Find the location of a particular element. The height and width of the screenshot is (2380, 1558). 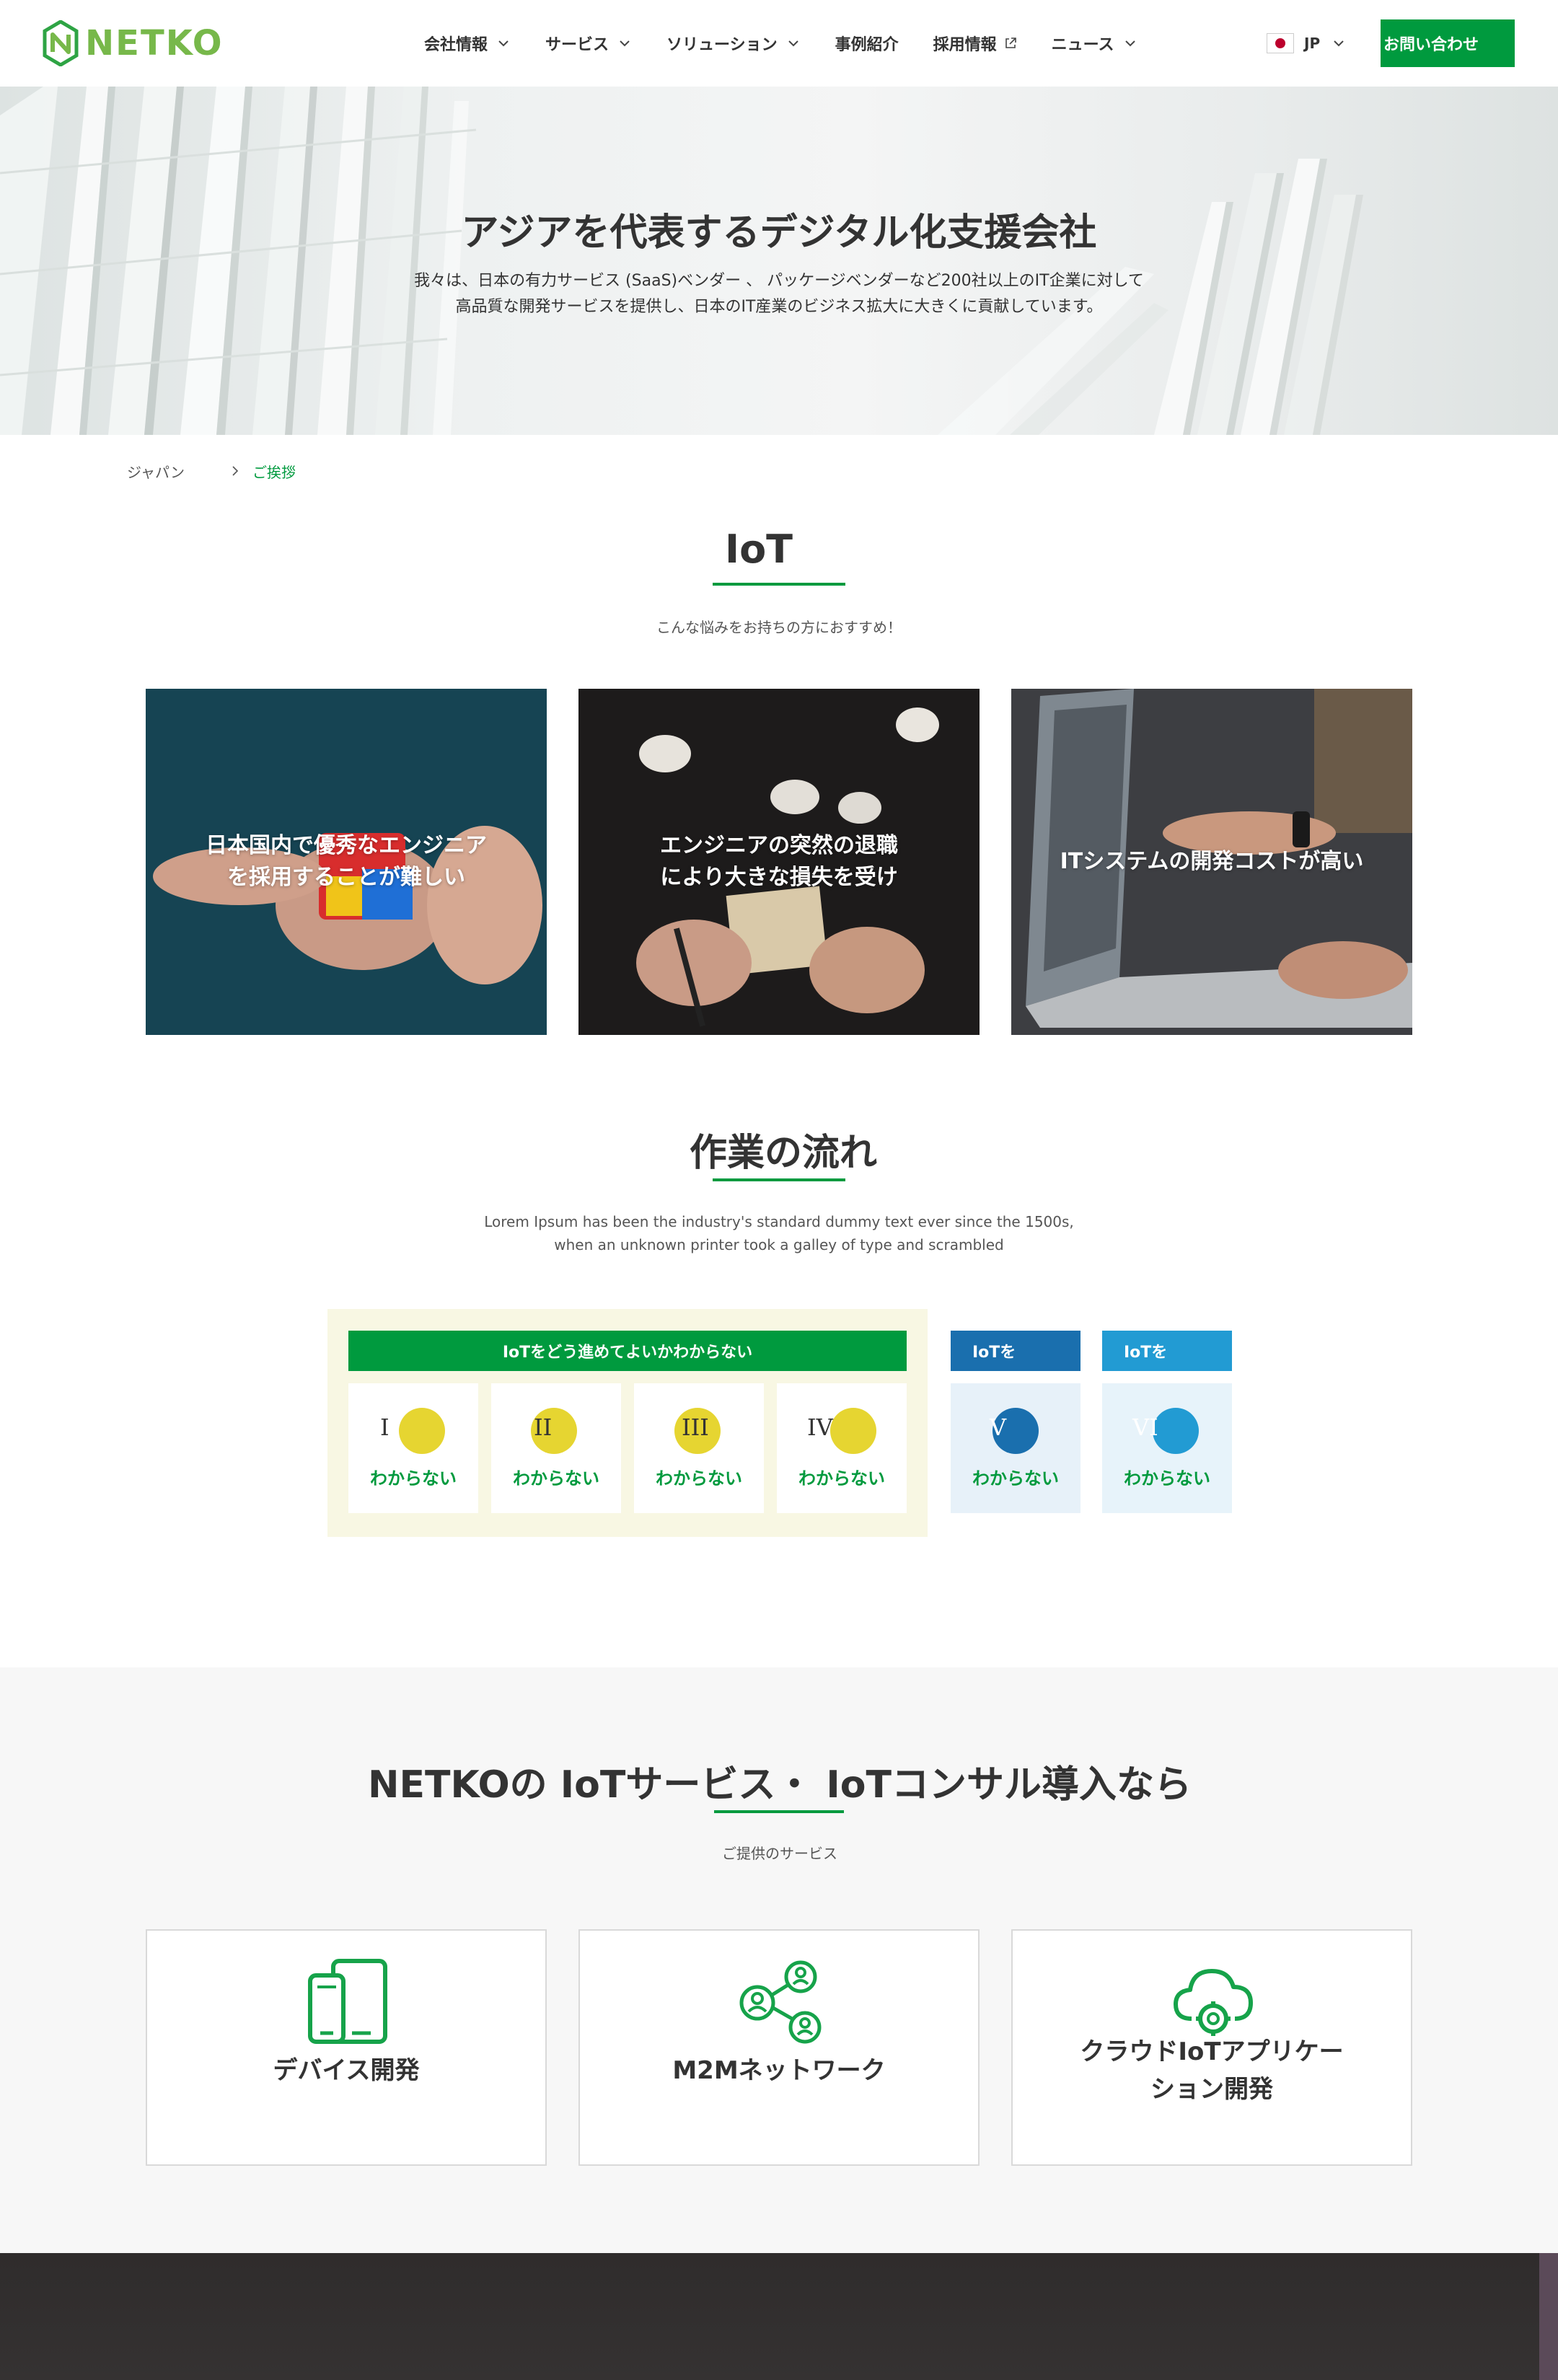

flow-step: V わからない is located at coordinates (1016, 1448).